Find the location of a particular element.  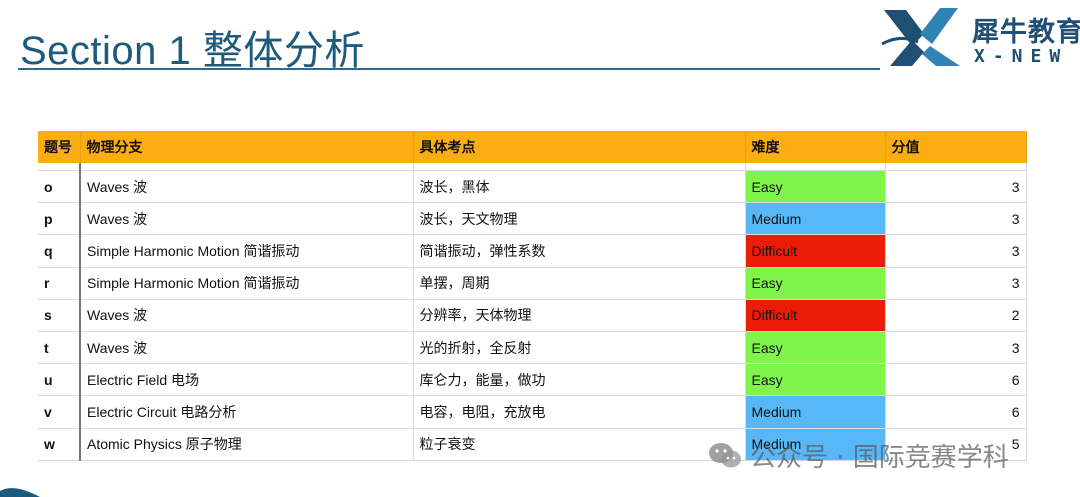

table-header-row: 题号 物理分支 具体考点 难度 分值 is located at coordinates (532, 147).